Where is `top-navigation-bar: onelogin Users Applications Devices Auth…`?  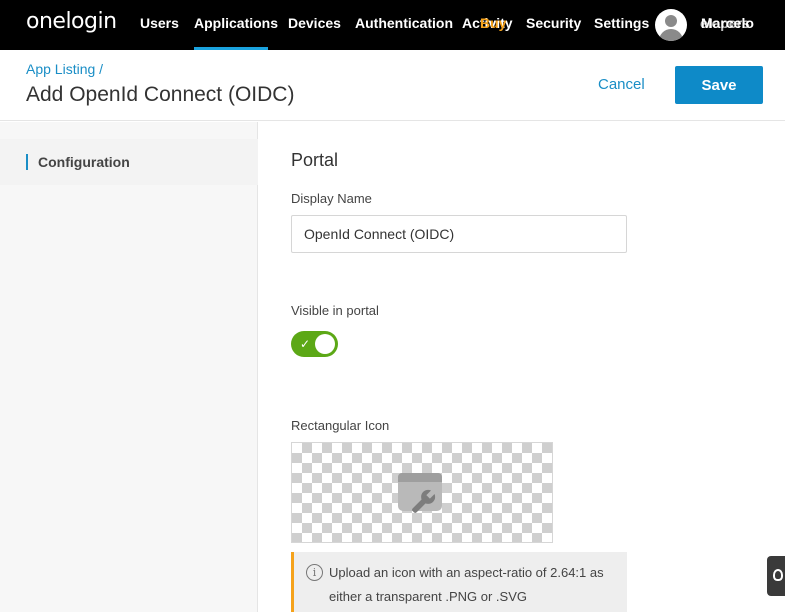
top-navigation-bar: onelogin Users Applications Devices Auth… is located at coordinates (392, 25).